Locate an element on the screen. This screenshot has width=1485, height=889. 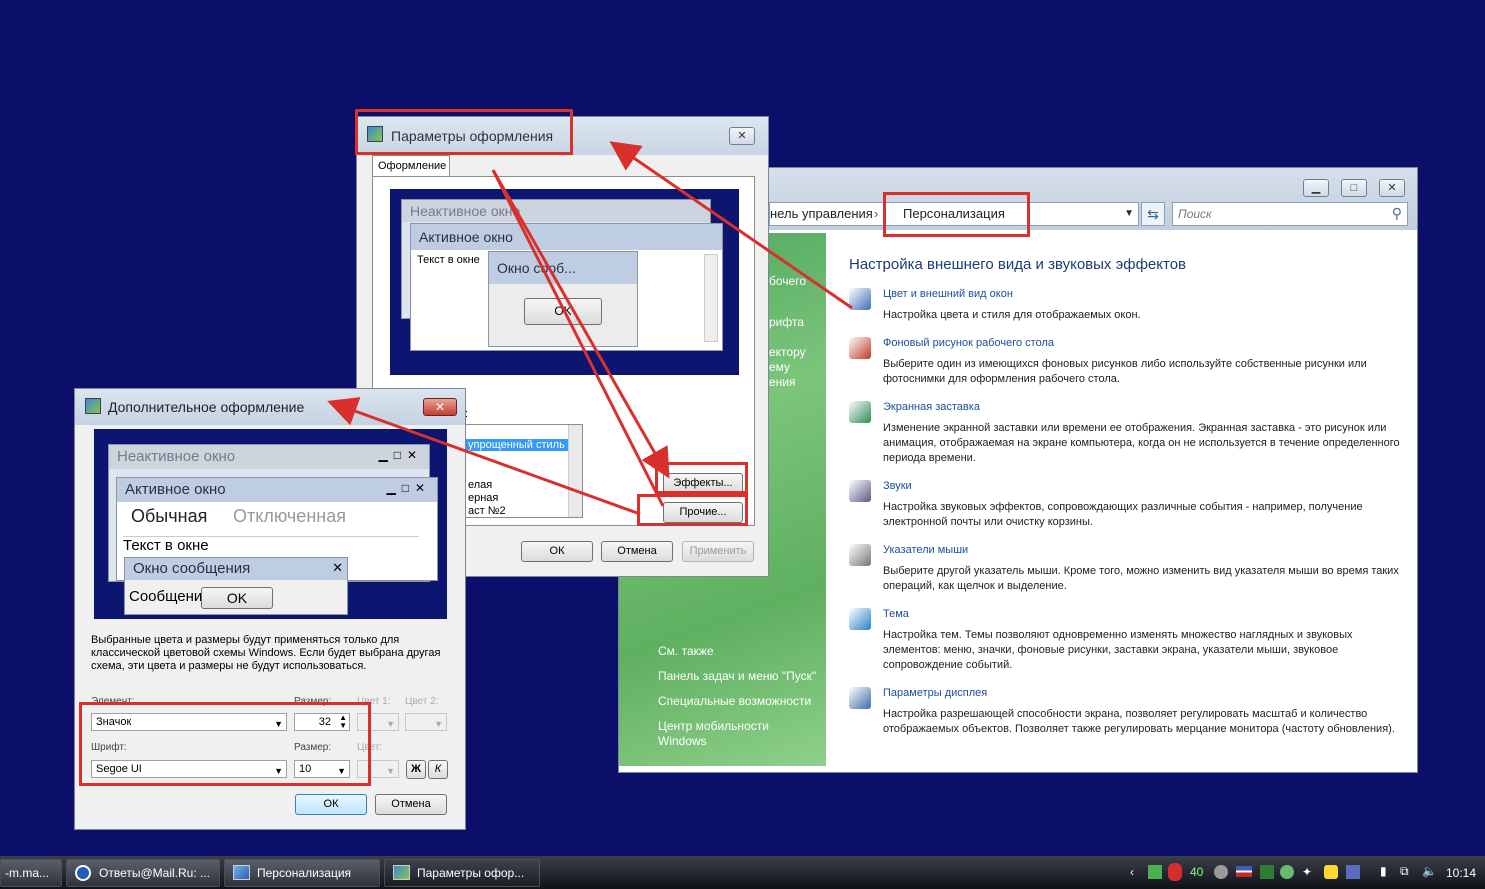
tray-volume-icon: 🔈 is located at coordinates (1429, 871).